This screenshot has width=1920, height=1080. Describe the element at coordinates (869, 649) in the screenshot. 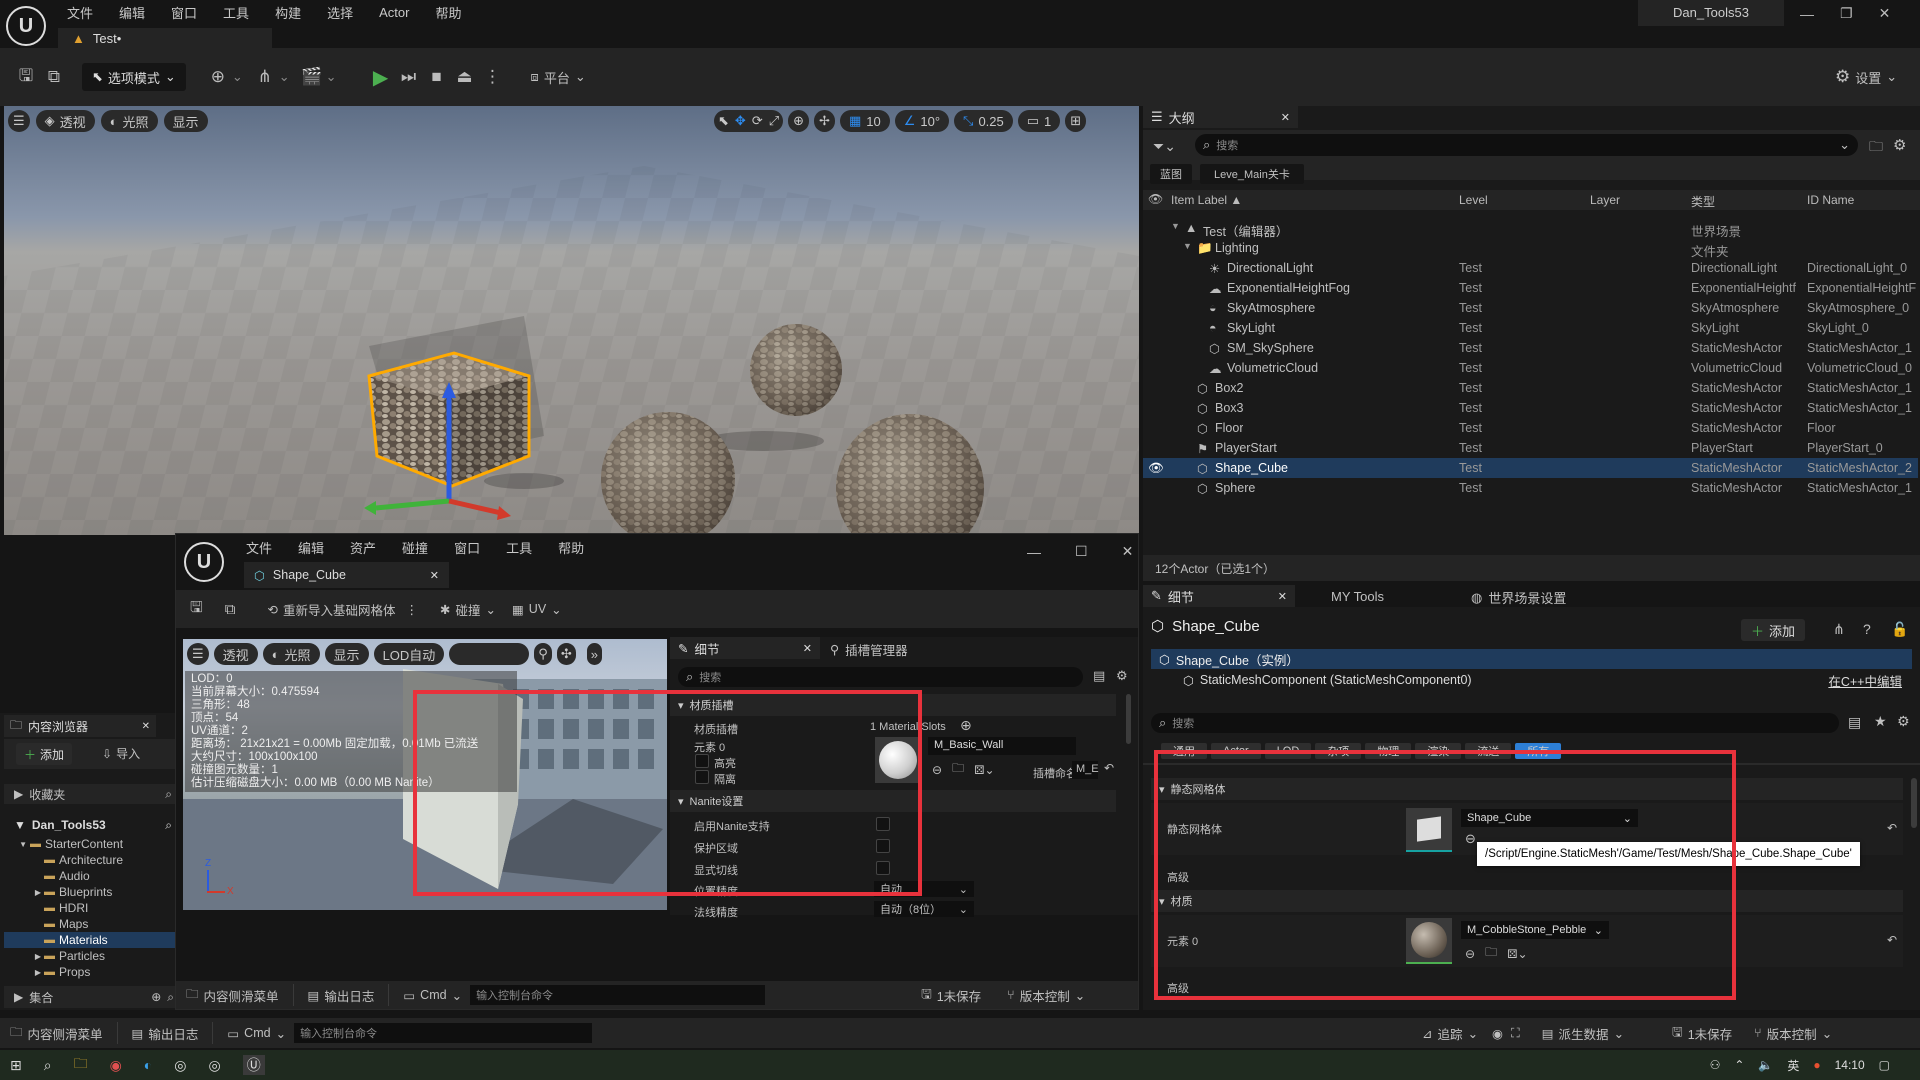

I see `socket-manager-tab: ⚲ 插槽管理器` at that location.